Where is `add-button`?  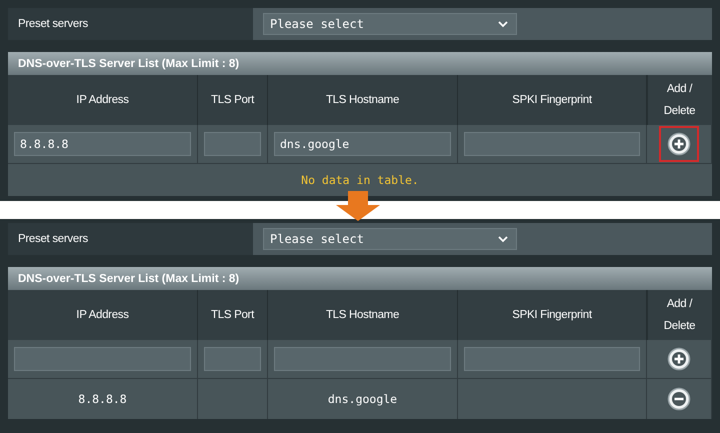 add-button is located at coordinates (679, 144).